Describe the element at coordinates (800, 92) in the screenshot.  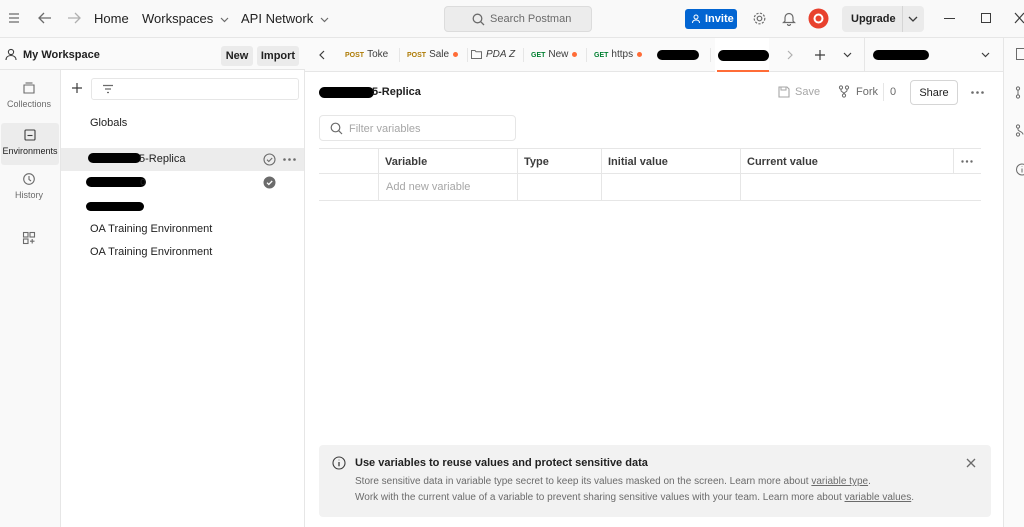
I see `save-button: Save` at that location.